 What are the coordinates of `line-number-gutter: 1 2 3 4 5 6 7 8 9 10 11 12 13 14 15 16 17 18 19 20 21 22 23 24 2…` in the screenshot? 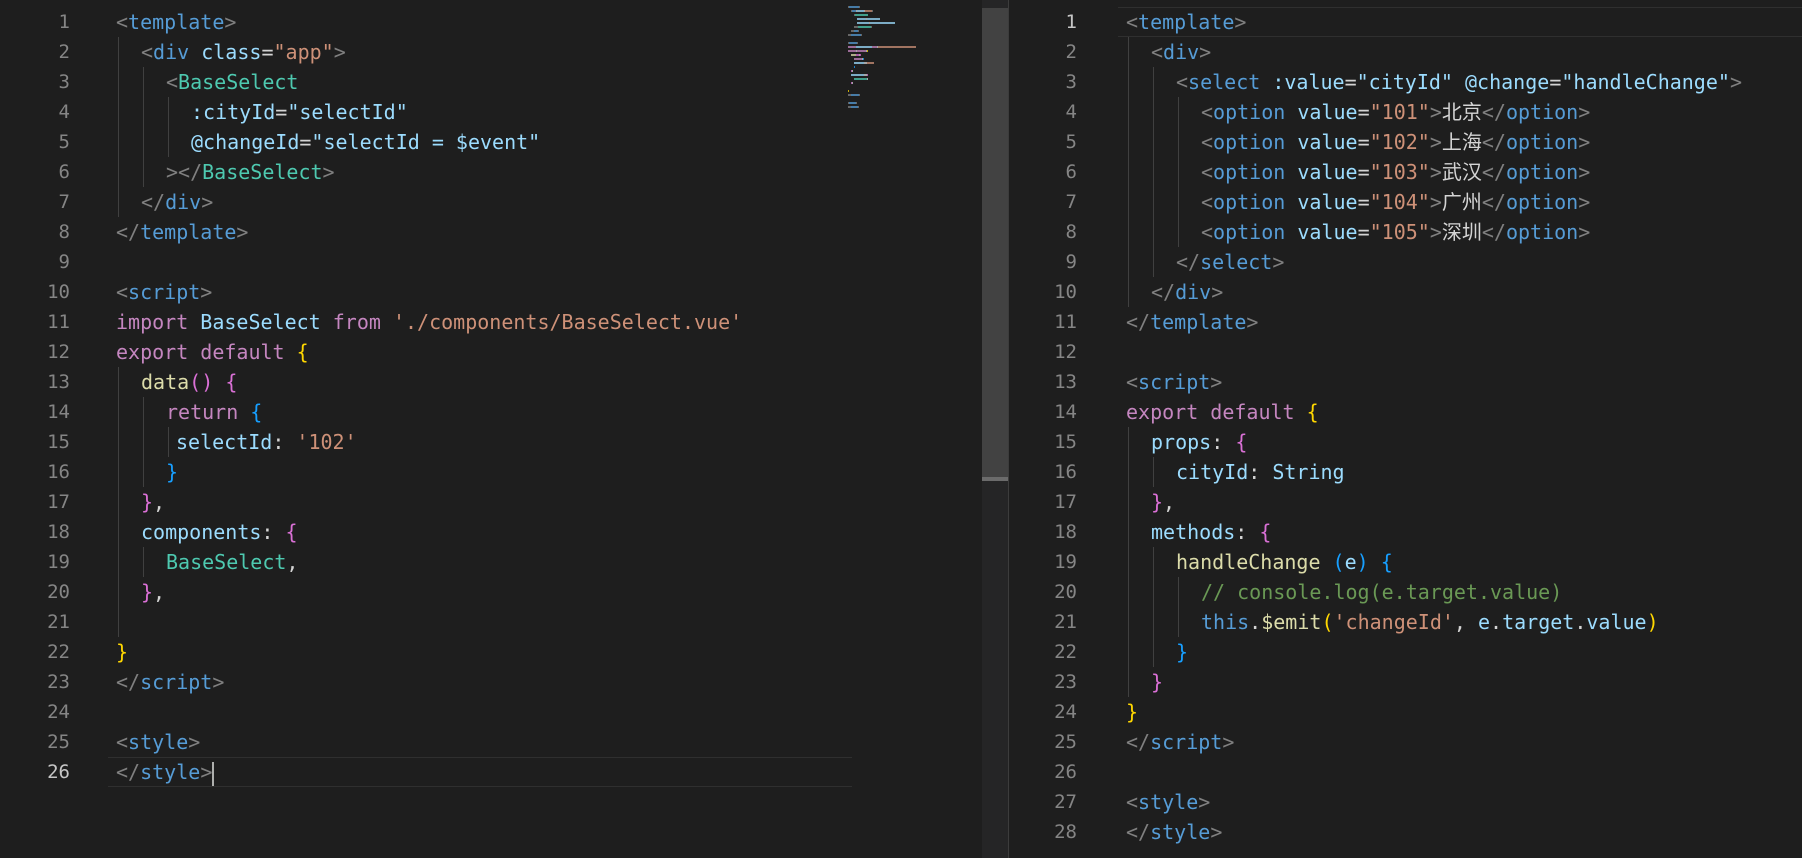 It's located at (1043, 427).